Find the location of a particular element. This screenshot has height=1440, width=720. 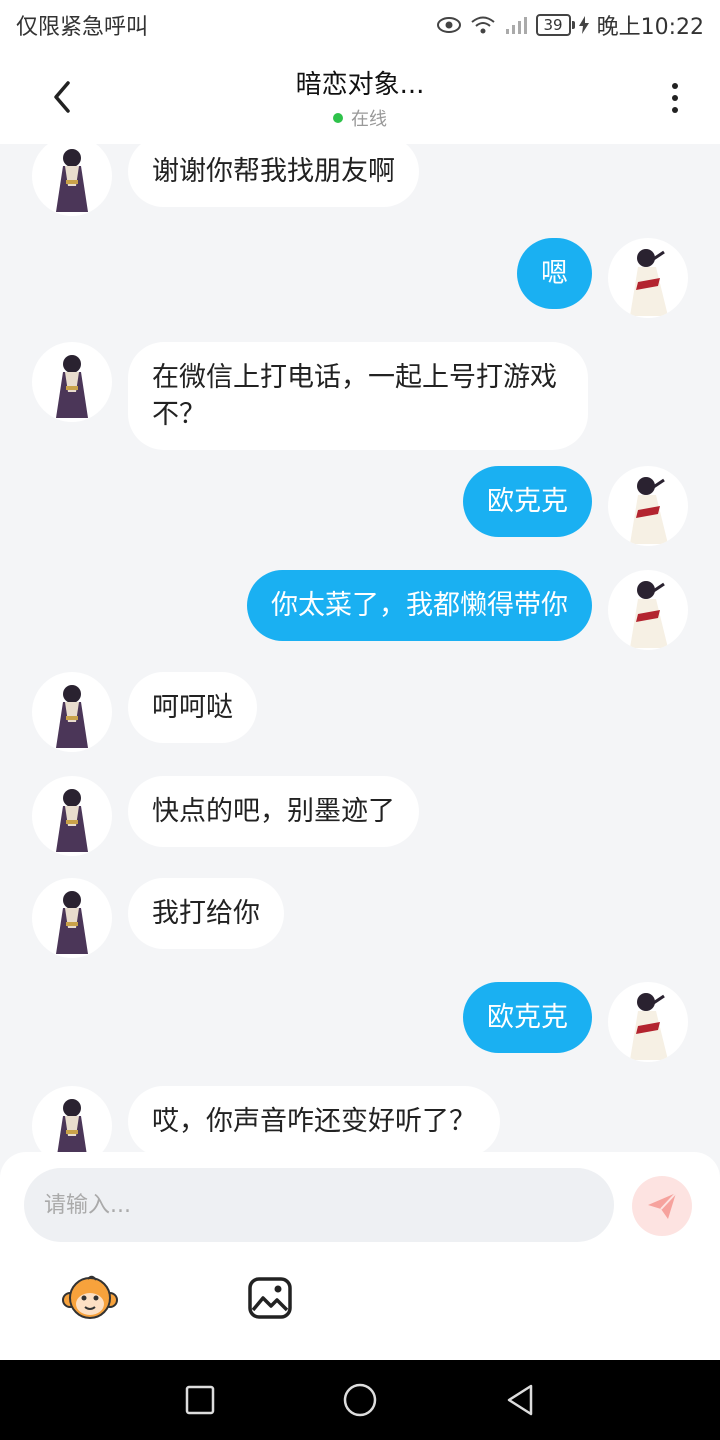

more-options-button is located at coordinates (675, 98).